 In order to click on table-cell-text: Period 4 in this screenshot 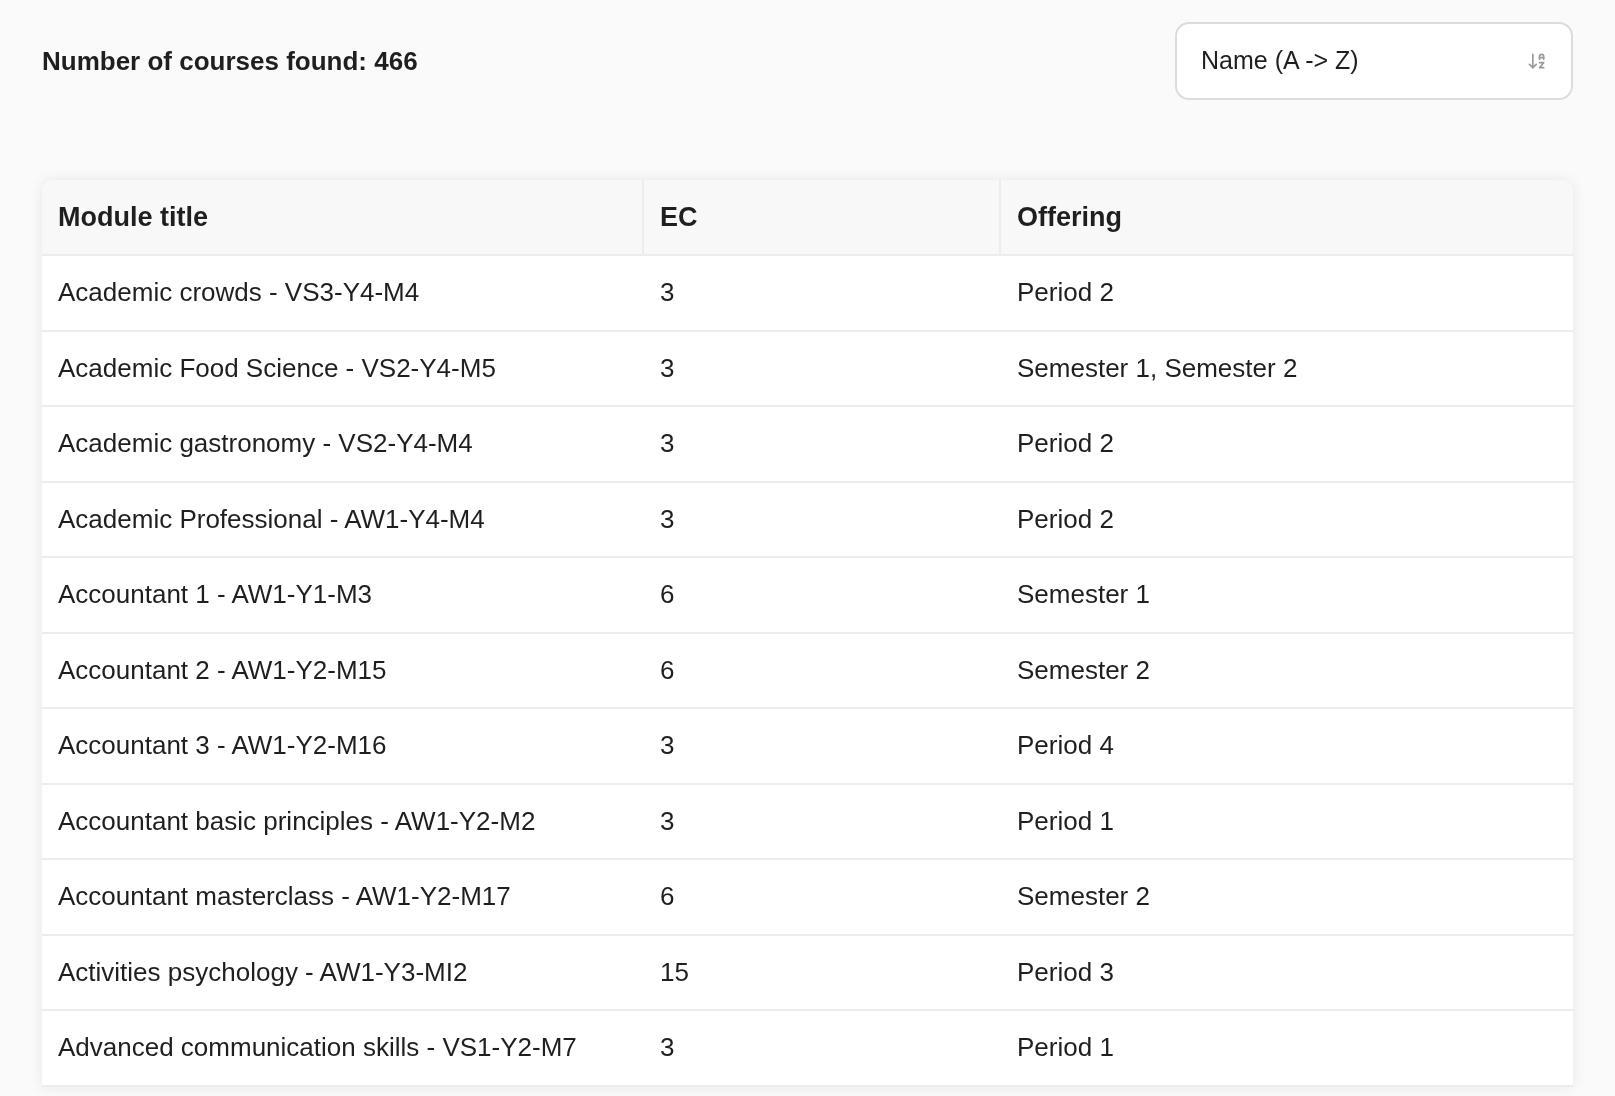, I will do `click(1065, 746)`.